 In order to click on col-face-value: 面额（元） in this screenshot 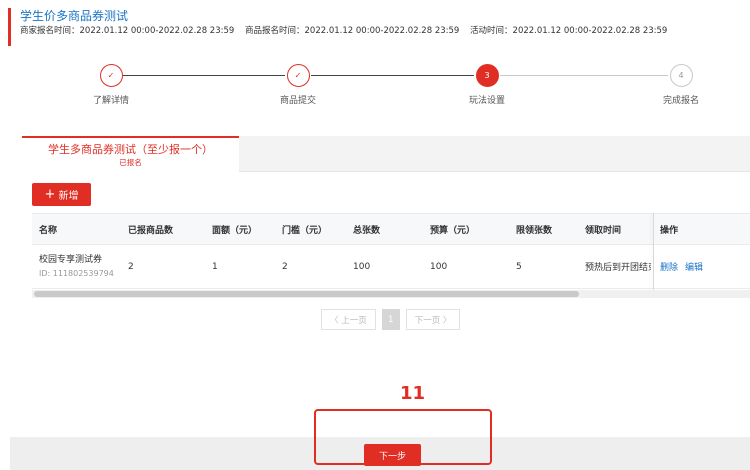, I will do `click(235, 230)`.